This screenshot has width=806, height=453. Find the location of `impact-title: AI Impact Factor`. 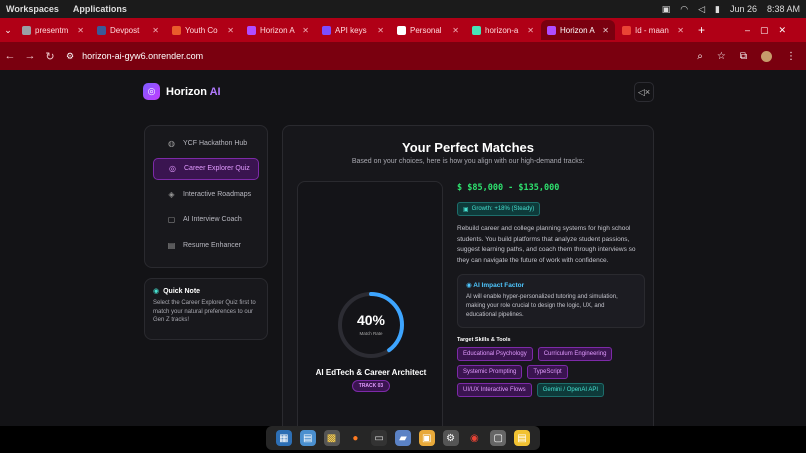

impact-title: AI Impact Factor is located at coordinates (499, 285).